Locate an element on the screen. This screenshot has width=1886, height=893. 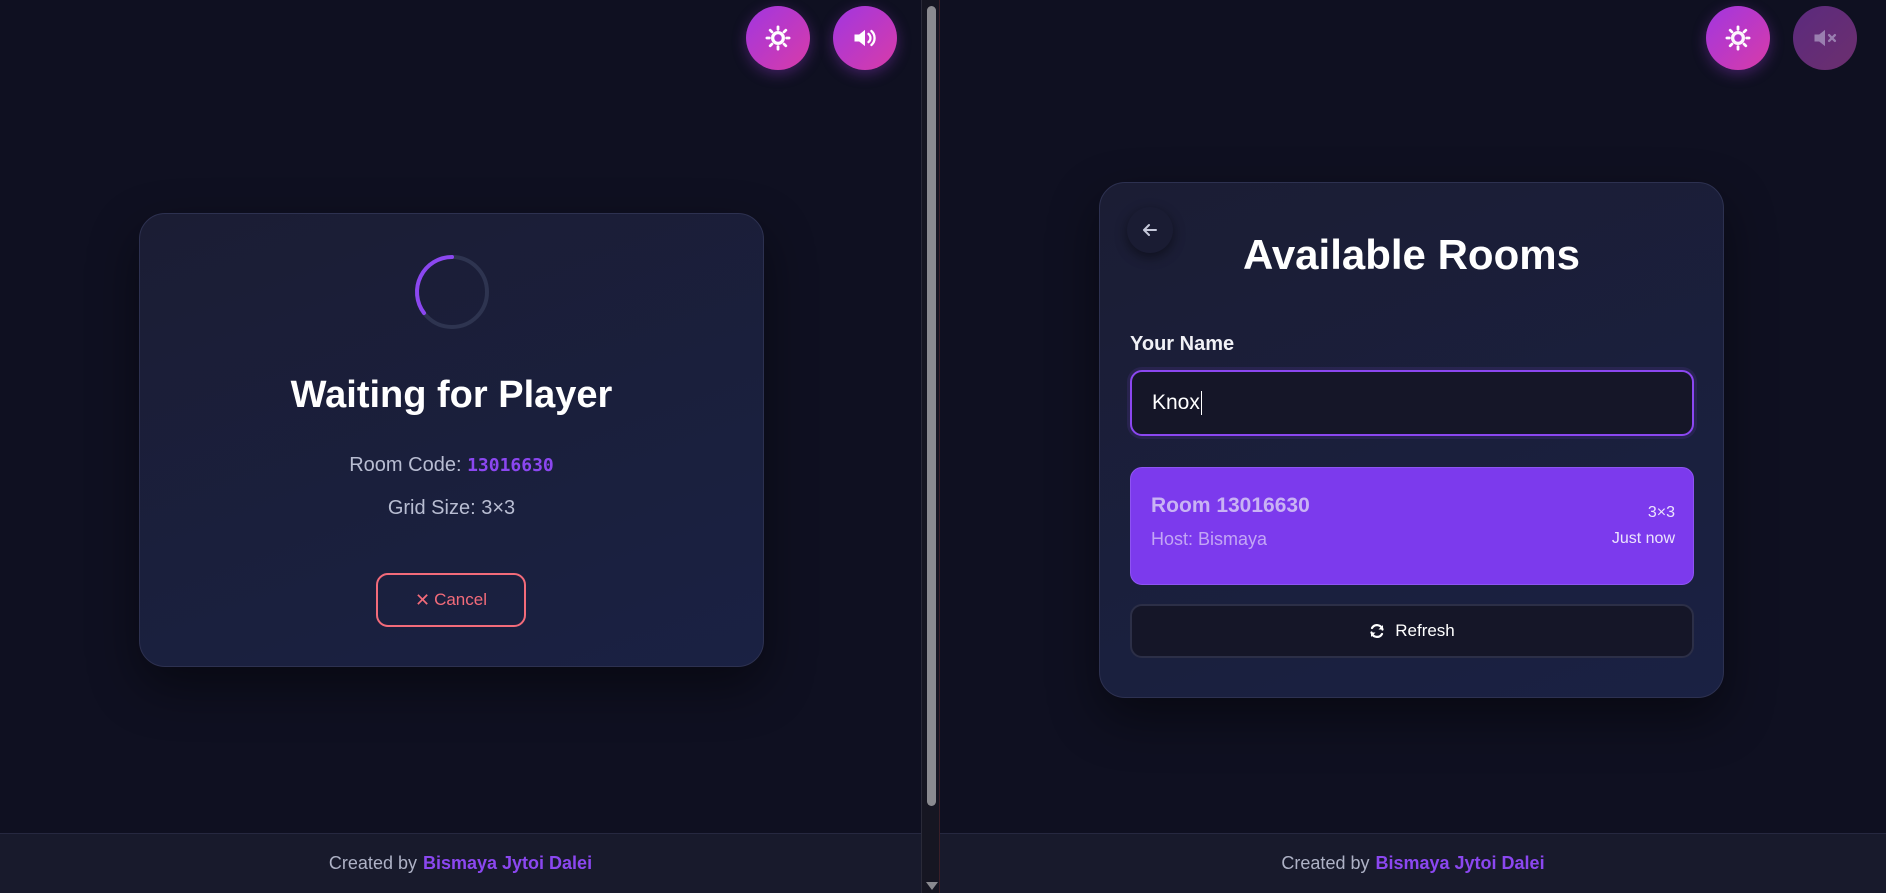
refresh-button: Refresh is located at coordinates (1412, 631).